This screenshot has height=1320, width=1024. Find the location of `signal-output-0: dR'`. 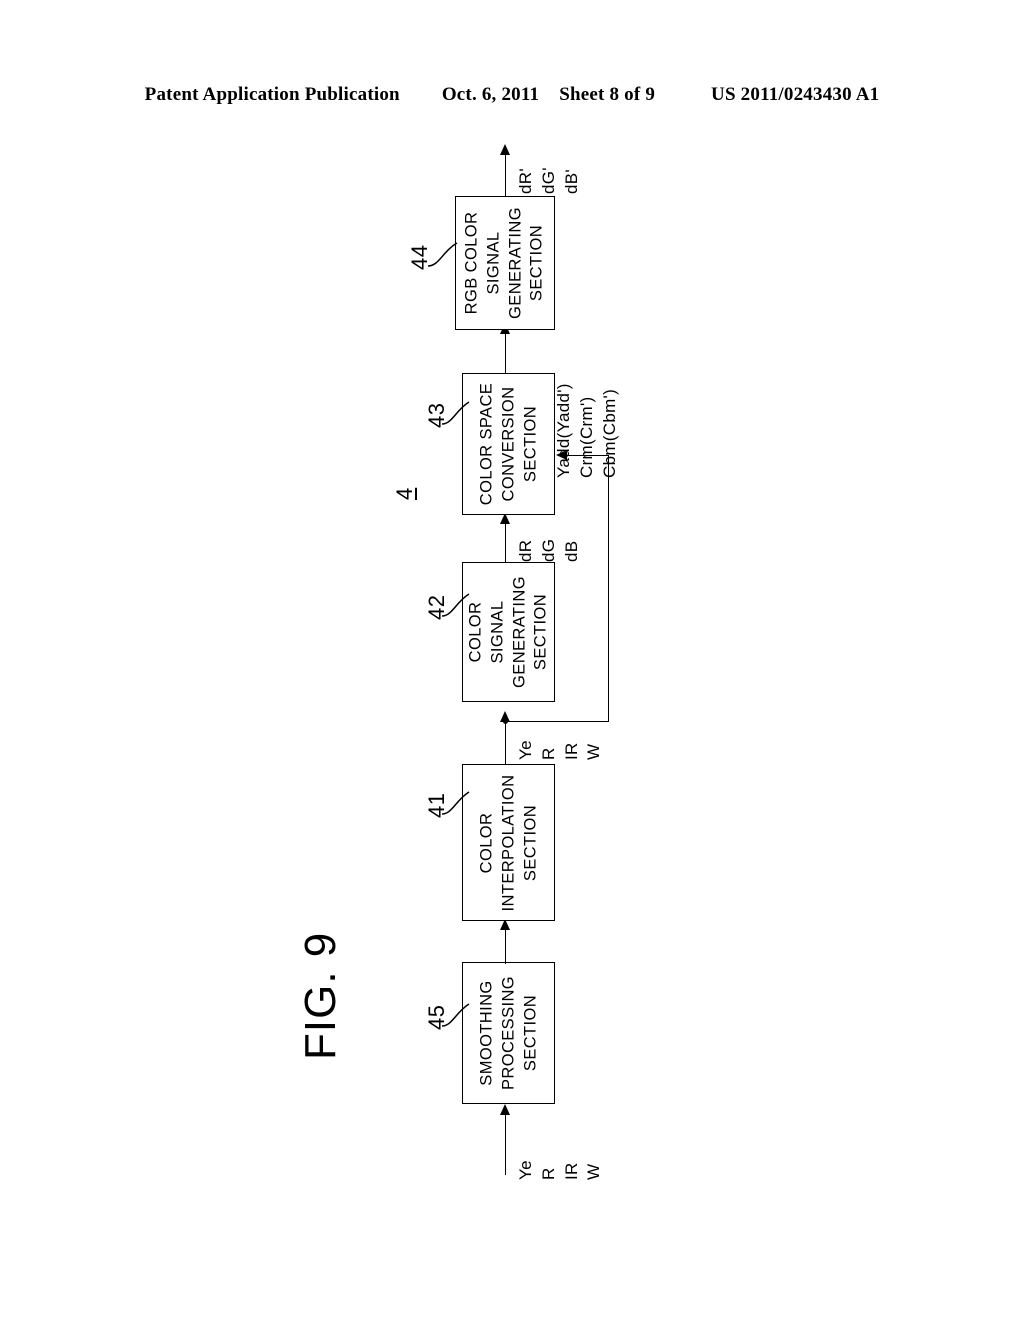

signal-output-0: dR' is located at coordinates (525, 181).